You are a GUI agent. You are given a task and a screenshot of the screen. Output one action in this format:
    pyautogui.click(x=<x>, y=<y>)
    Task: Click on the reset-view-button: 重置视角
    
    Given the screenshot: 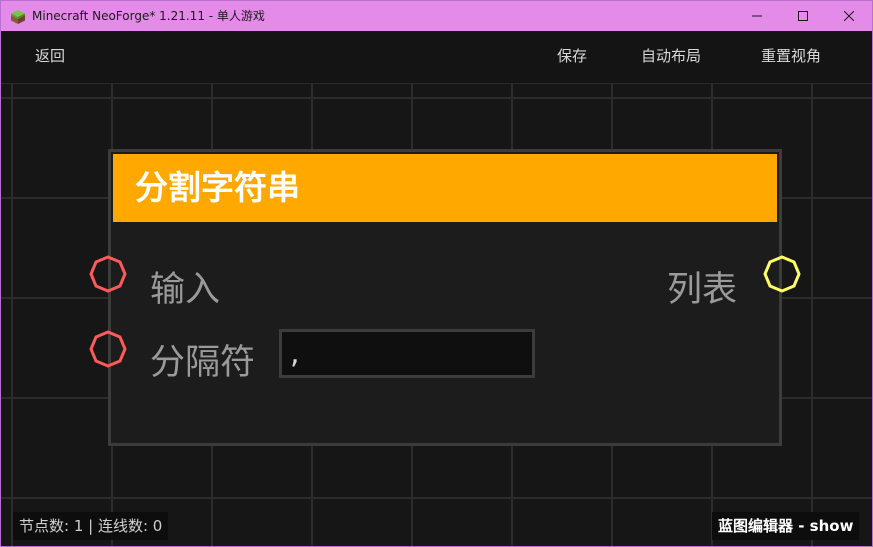 What is the action you would take?
    pyautogui.click(x=791, y=56)
    